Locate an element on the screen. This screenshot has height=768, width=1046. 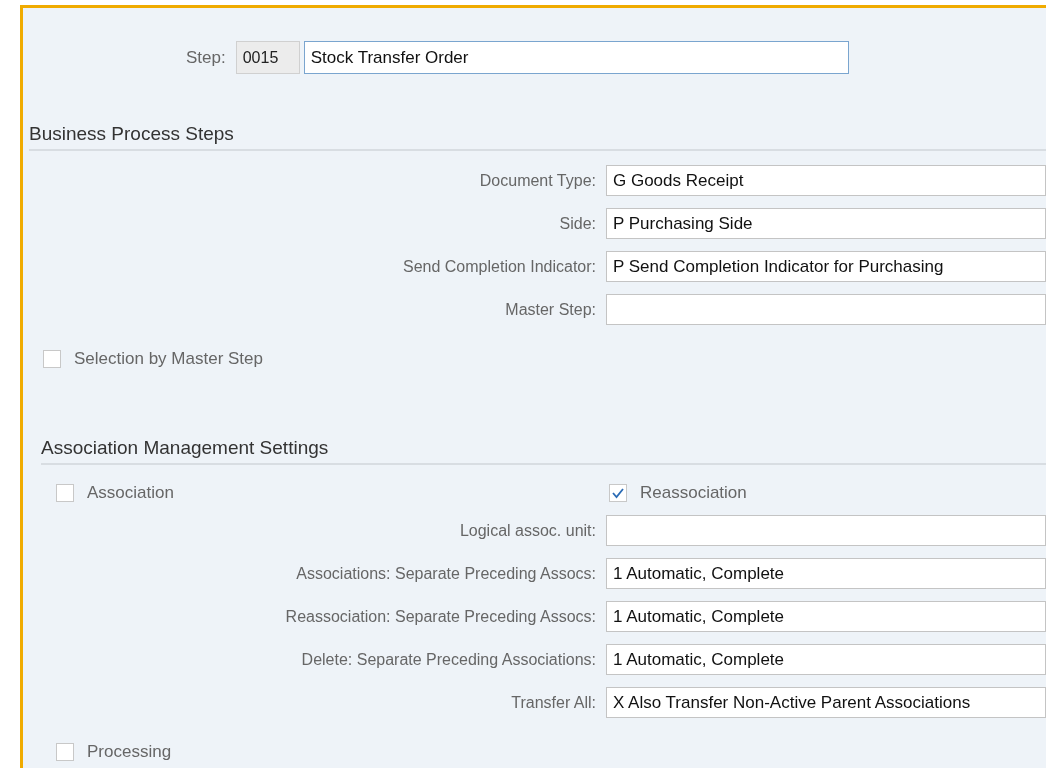
step-label: Step: is located at coordinates (206, 57).